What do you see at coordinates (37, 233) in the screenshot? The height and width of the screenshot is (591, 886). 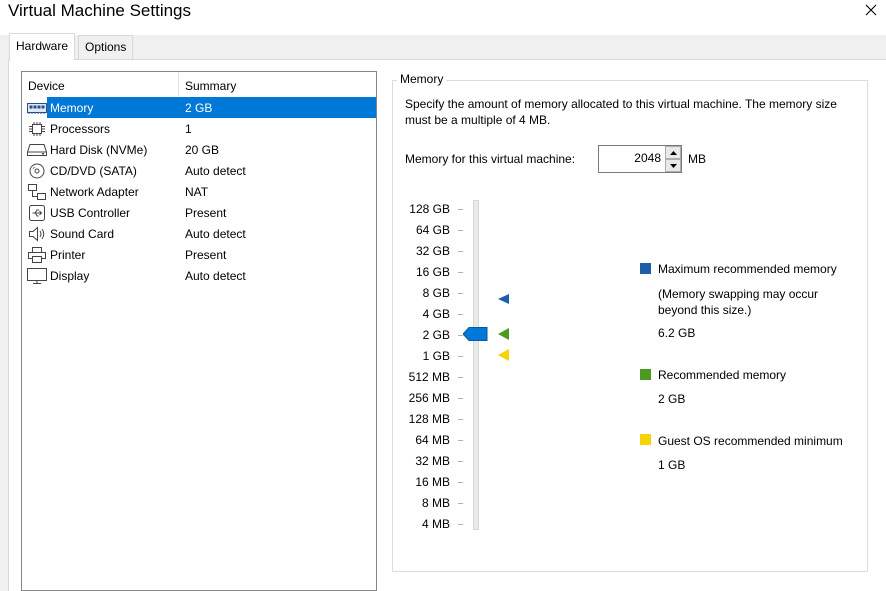 I see `sound-icon` at bounding box center [37, 233].